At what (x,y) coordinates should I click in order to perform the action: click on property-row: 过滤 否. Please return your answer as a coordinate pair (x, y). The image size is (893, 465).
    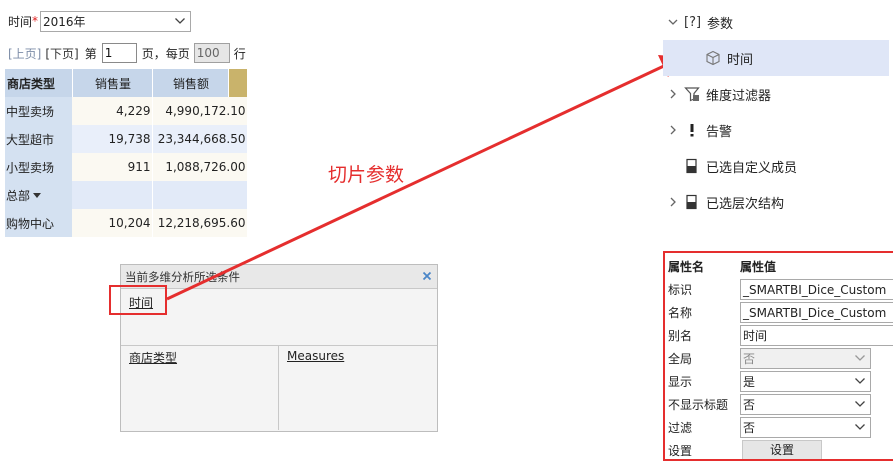
    Looking at the image, I should click on (779, 427).